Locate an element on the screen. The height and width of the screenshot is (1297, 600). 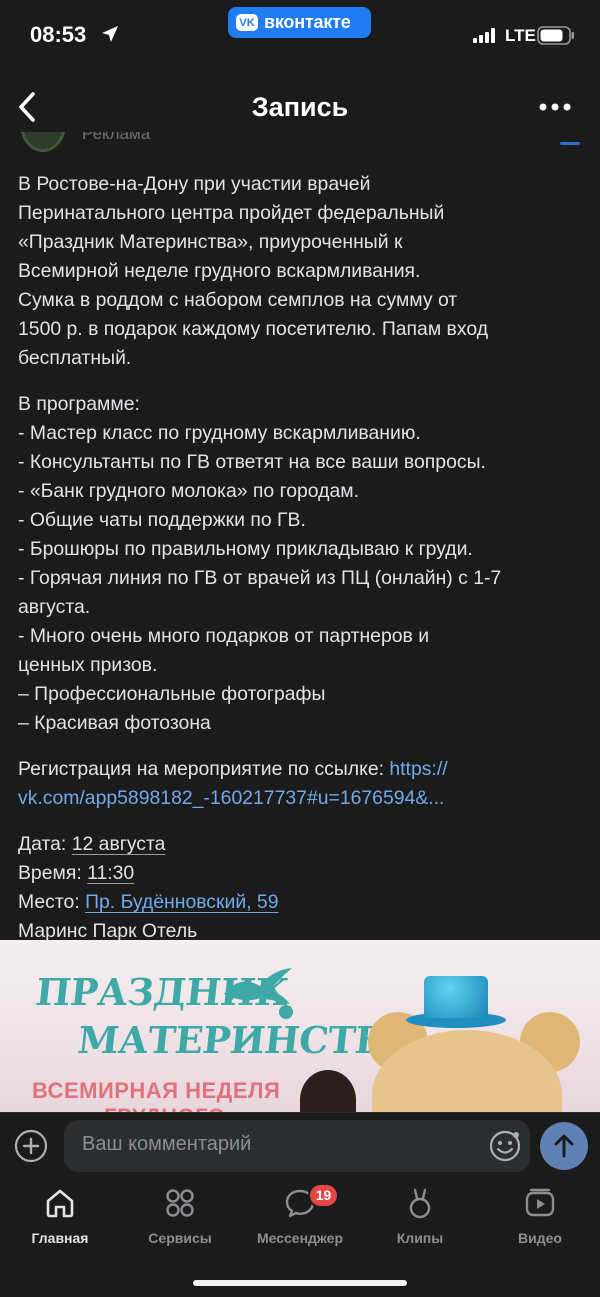
banner-title-line2: МАТЕРИНСТВА is located at coordinates (246, 1040).